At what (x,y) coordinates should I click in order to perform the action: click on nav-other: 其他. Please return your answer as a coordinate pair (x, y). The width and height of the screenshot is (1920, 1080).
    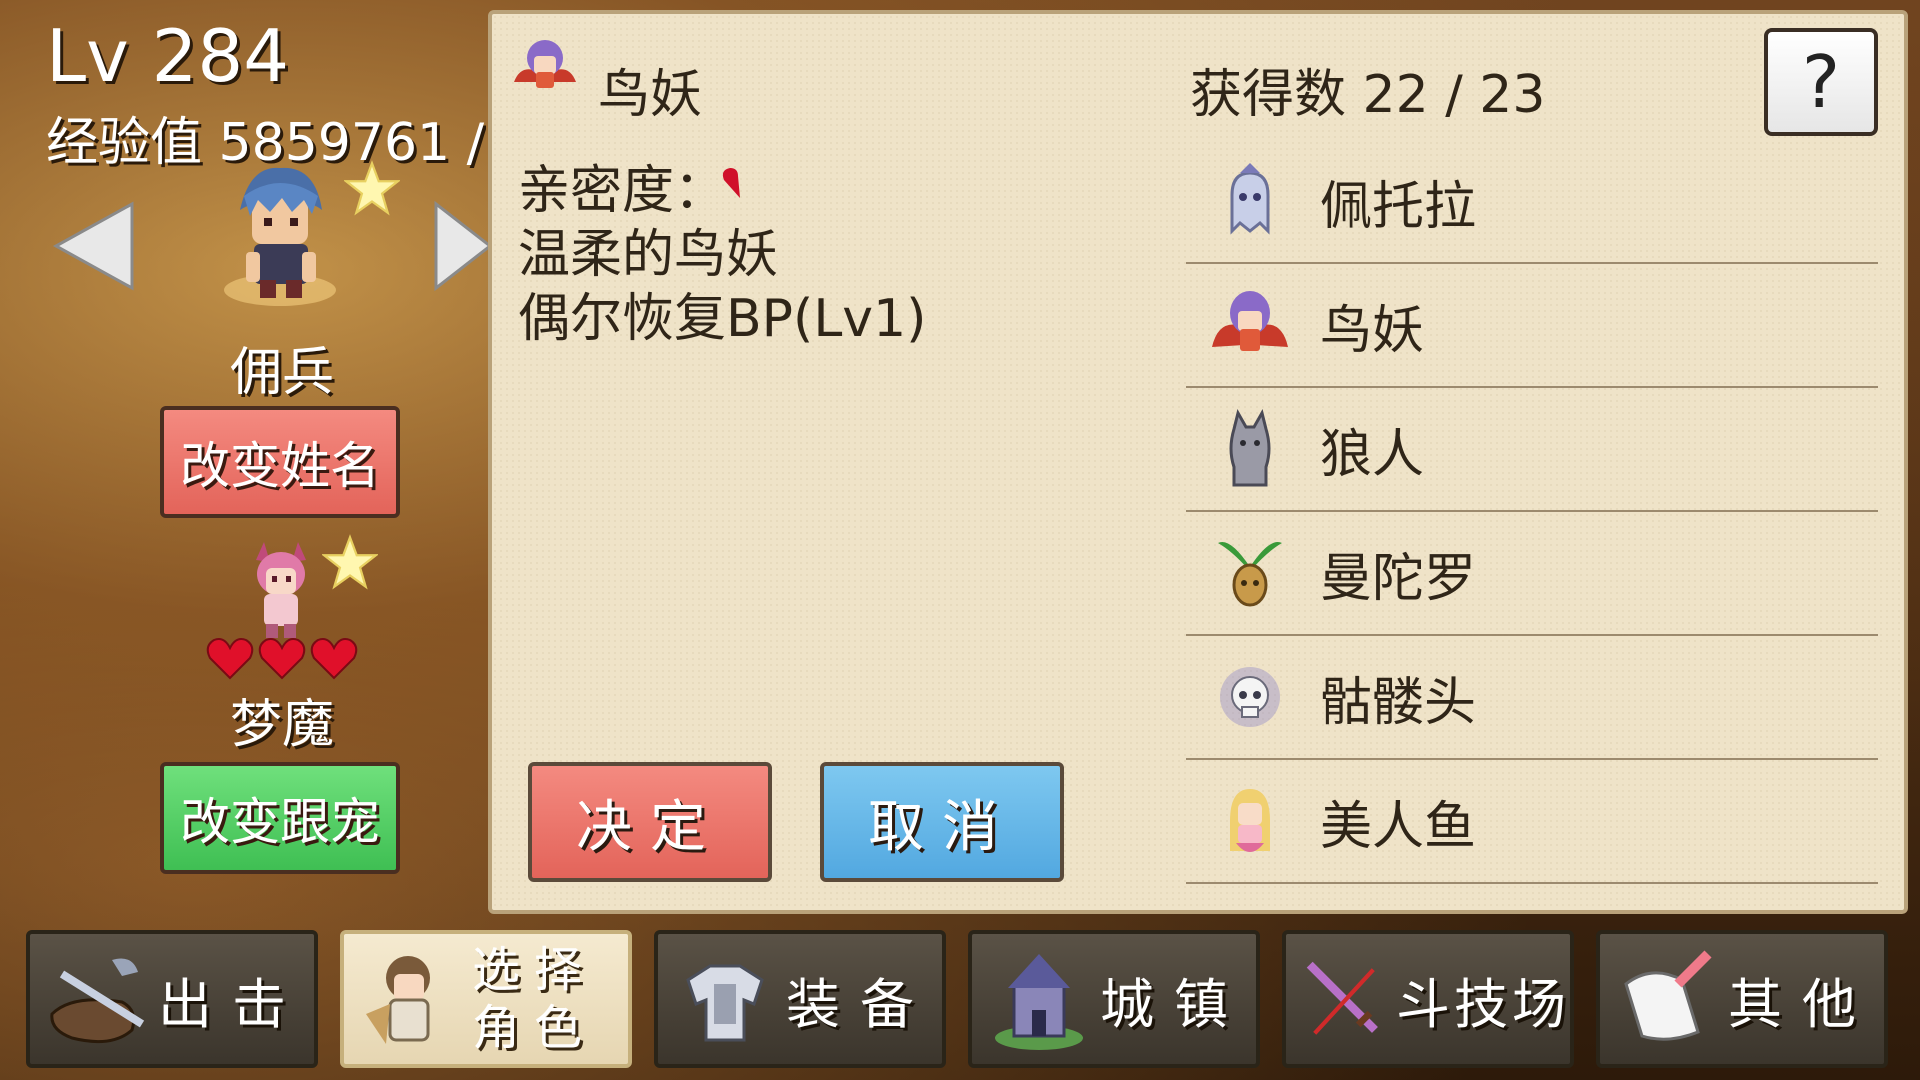
    Looking at the image, I should click on (1742, 999).